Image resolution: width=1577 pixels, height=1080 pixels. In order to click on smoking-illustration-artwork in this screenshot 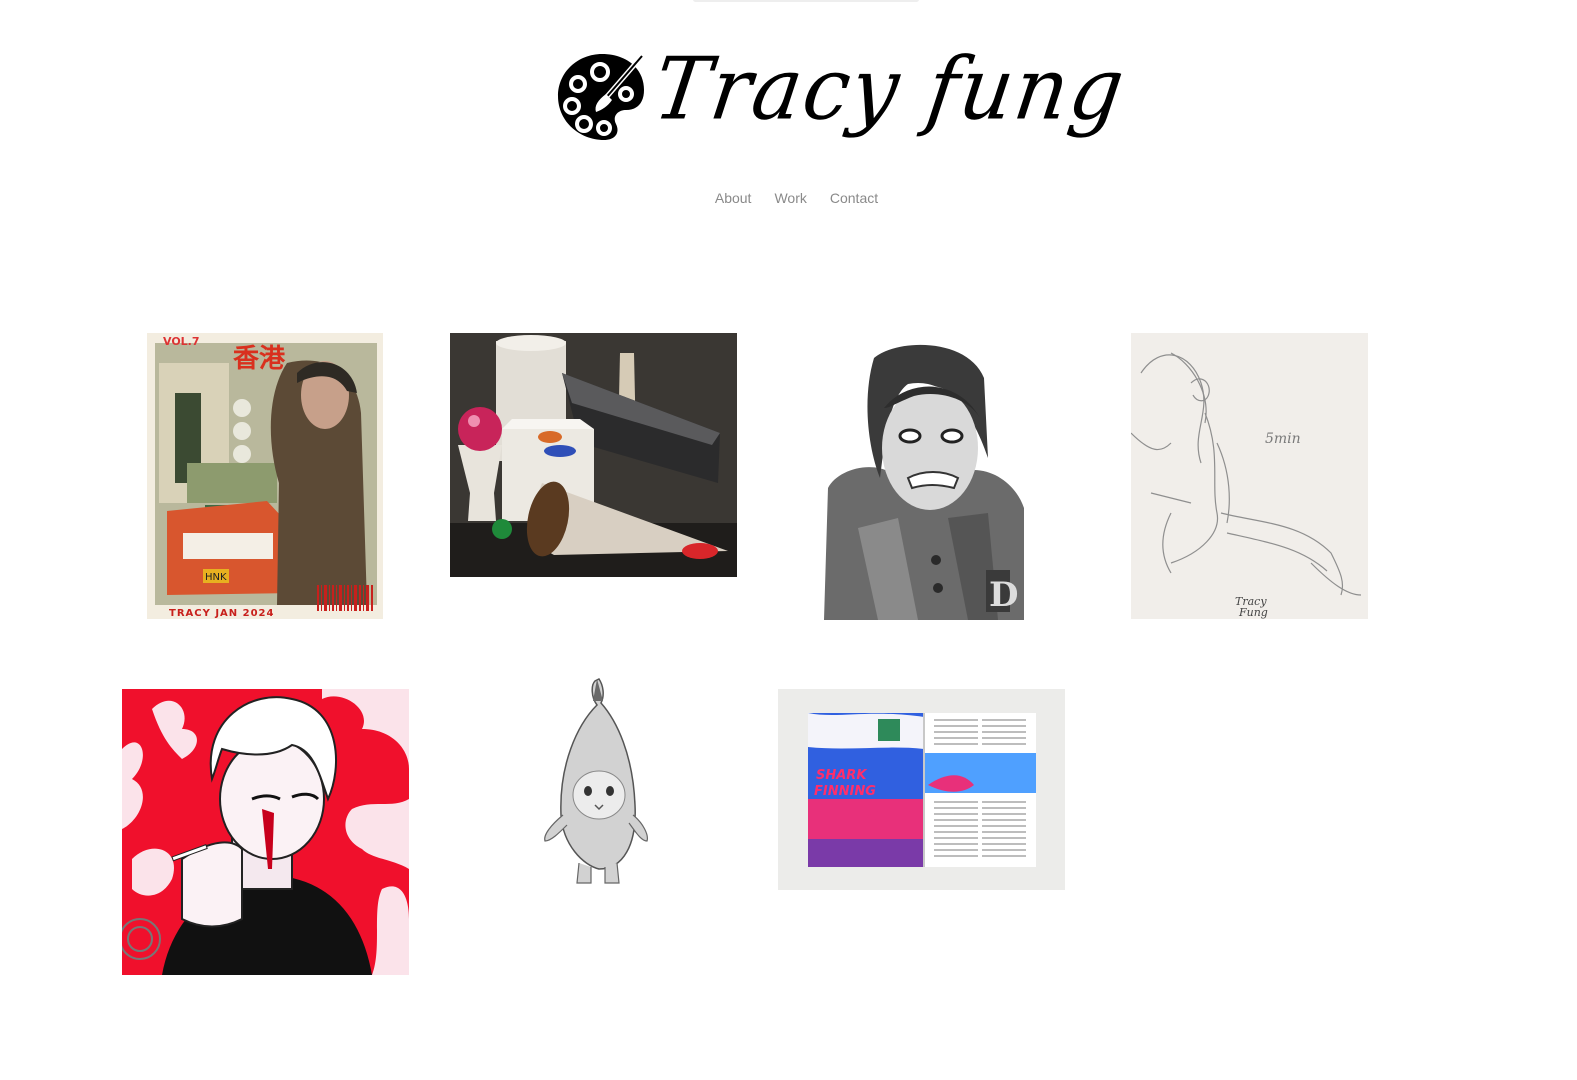, I will do `click(265, 832)`.